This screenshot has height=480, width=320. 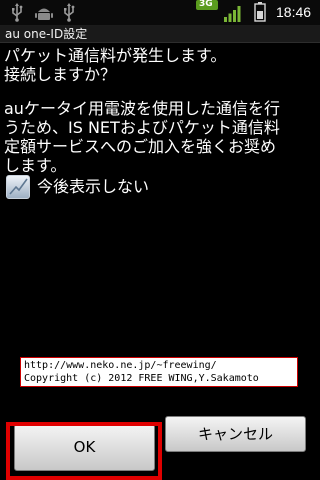 What do you see at coordinates (141, 378) in the screenshot?
I see `credit-copyright: Copyright (c) 2012 FREE WING,Y.Sakamoto` at bounding box center [141, 378].